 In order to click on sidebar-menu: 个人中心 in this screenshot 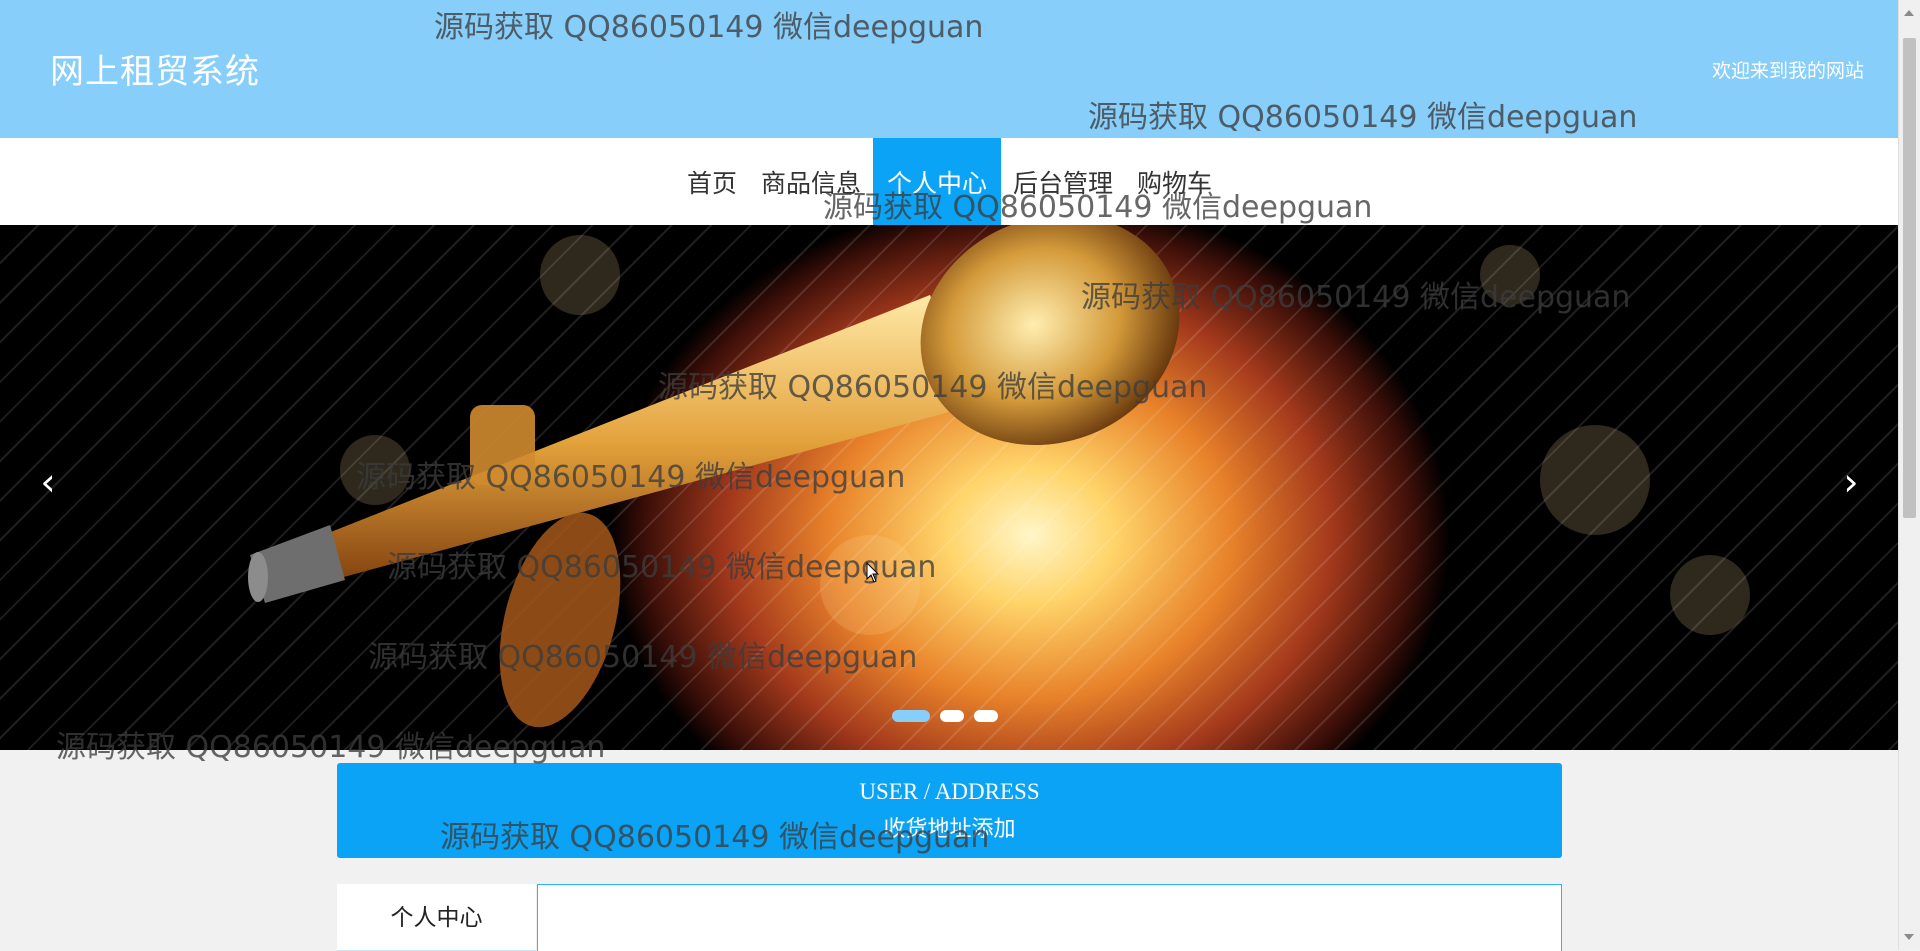, I will do `click(436, 917)`.